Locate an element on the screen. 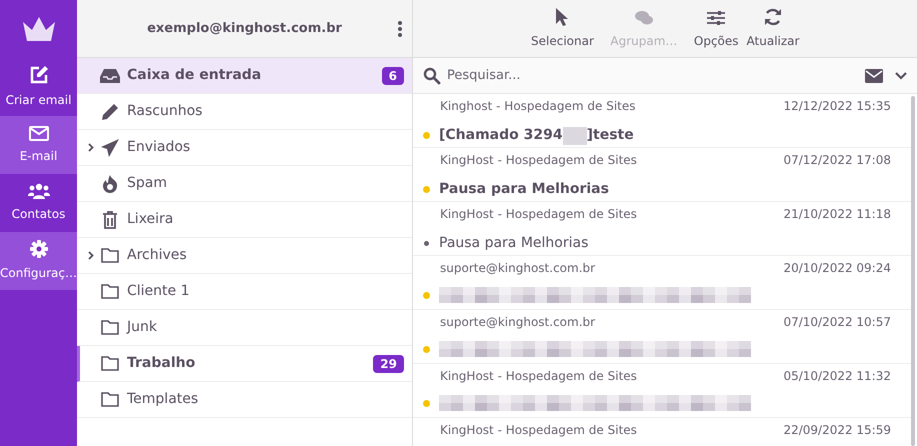  folder-item: Caixa de entrada 6 is located at coordinates (244, 76).